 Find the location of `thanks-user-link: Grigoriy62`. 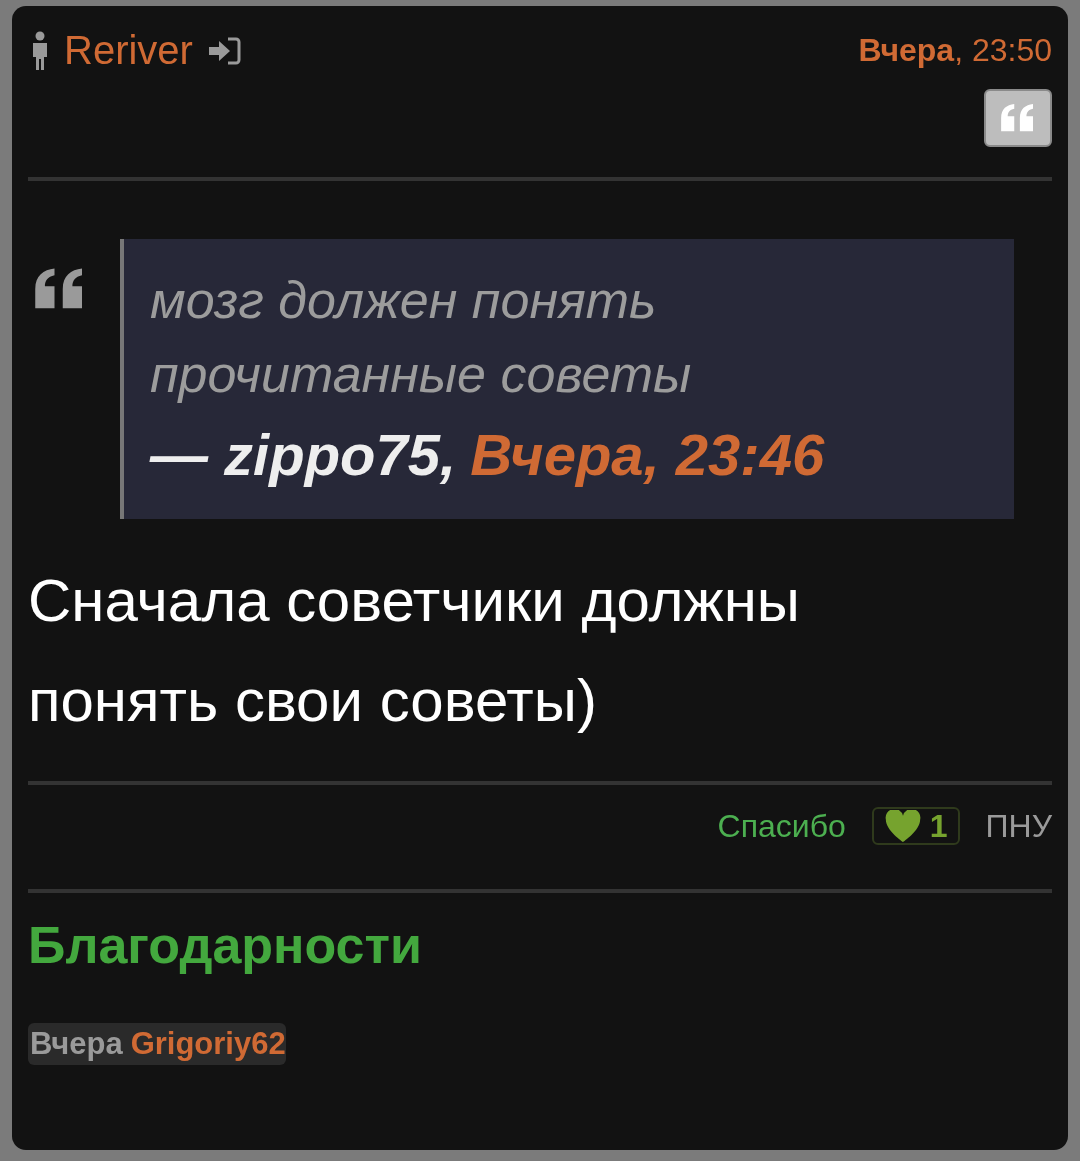

thanks-user-link: Grigoriy62 is located at coordinates (208, 1043).